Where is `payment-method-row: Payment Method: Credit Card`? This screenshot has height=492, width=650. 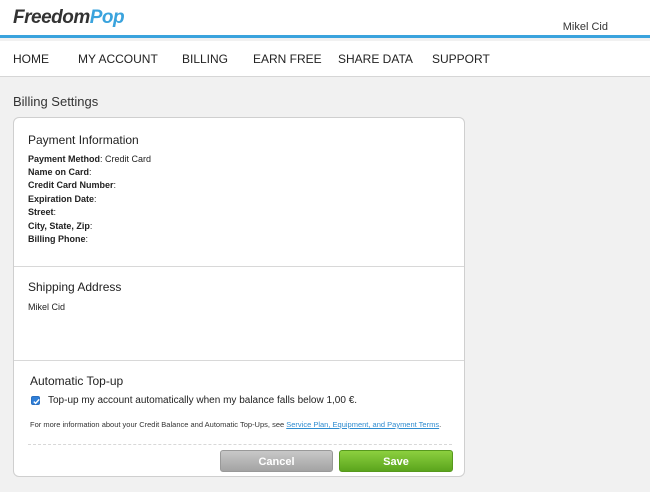
payment-method-row: Payment Method: Credit Card is located at coordinates (89, 159).